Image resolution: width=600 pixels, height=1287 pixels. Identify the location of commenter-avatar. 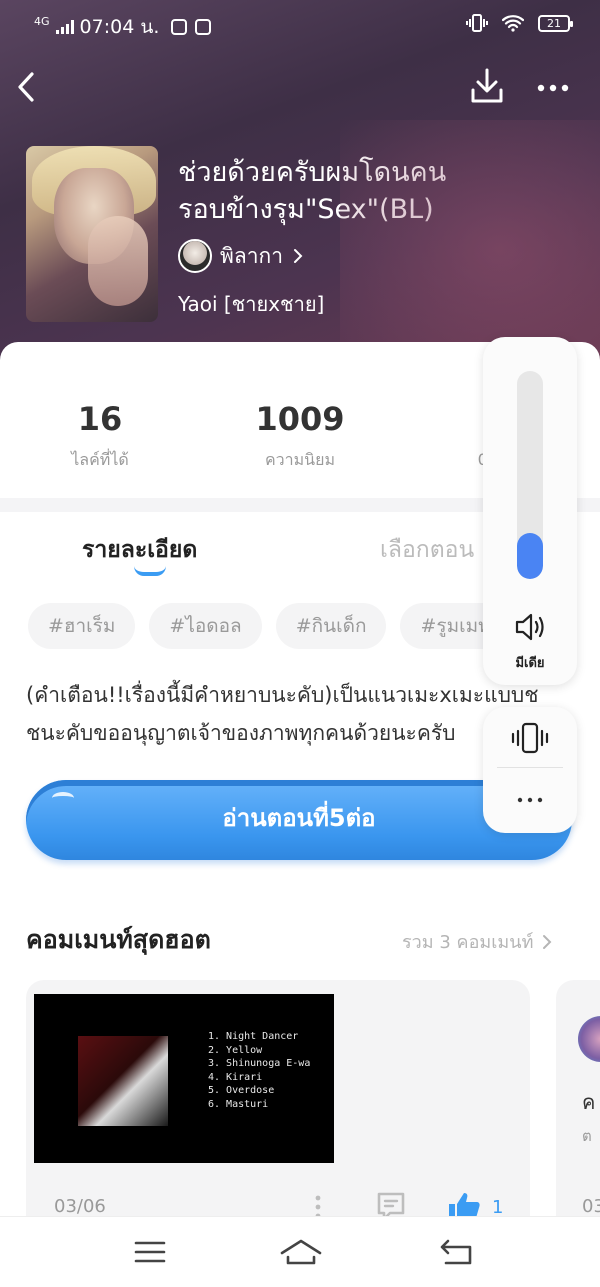
(589, 1039).